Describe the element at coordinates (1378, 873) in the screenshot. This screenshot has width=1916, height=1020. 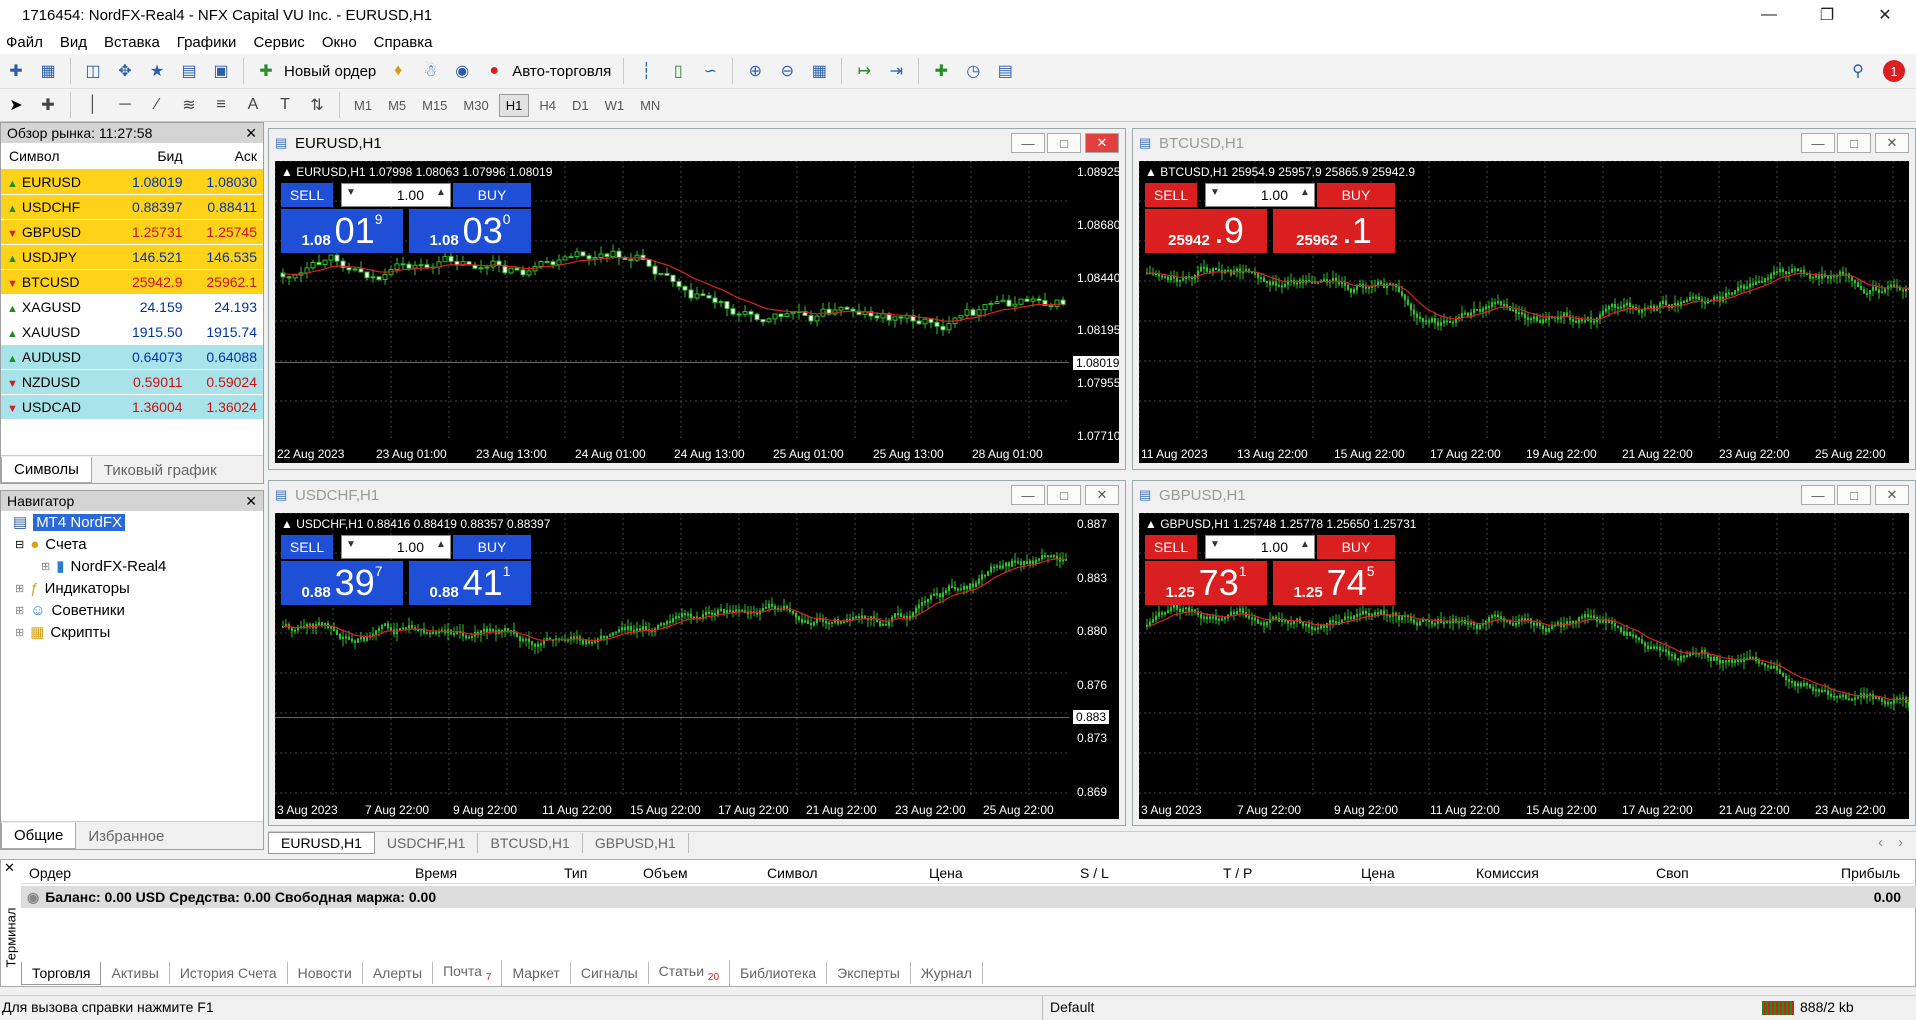
I see `th-price2: Цена` at that location.